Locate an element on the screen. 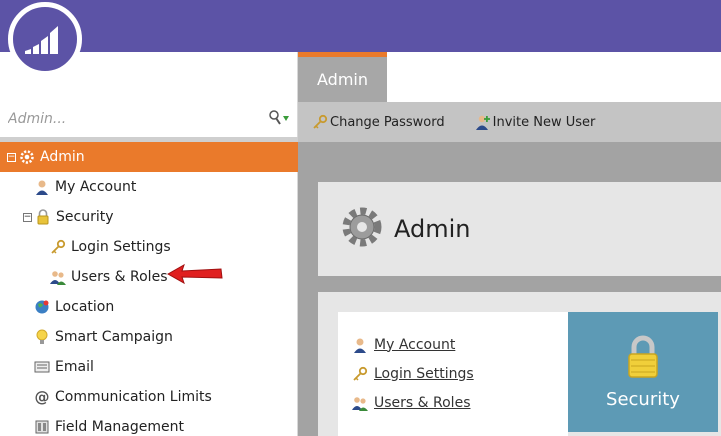 The height and width of the screenshot is (436, 721). field-management-icon is located at coordinates (42, 427).